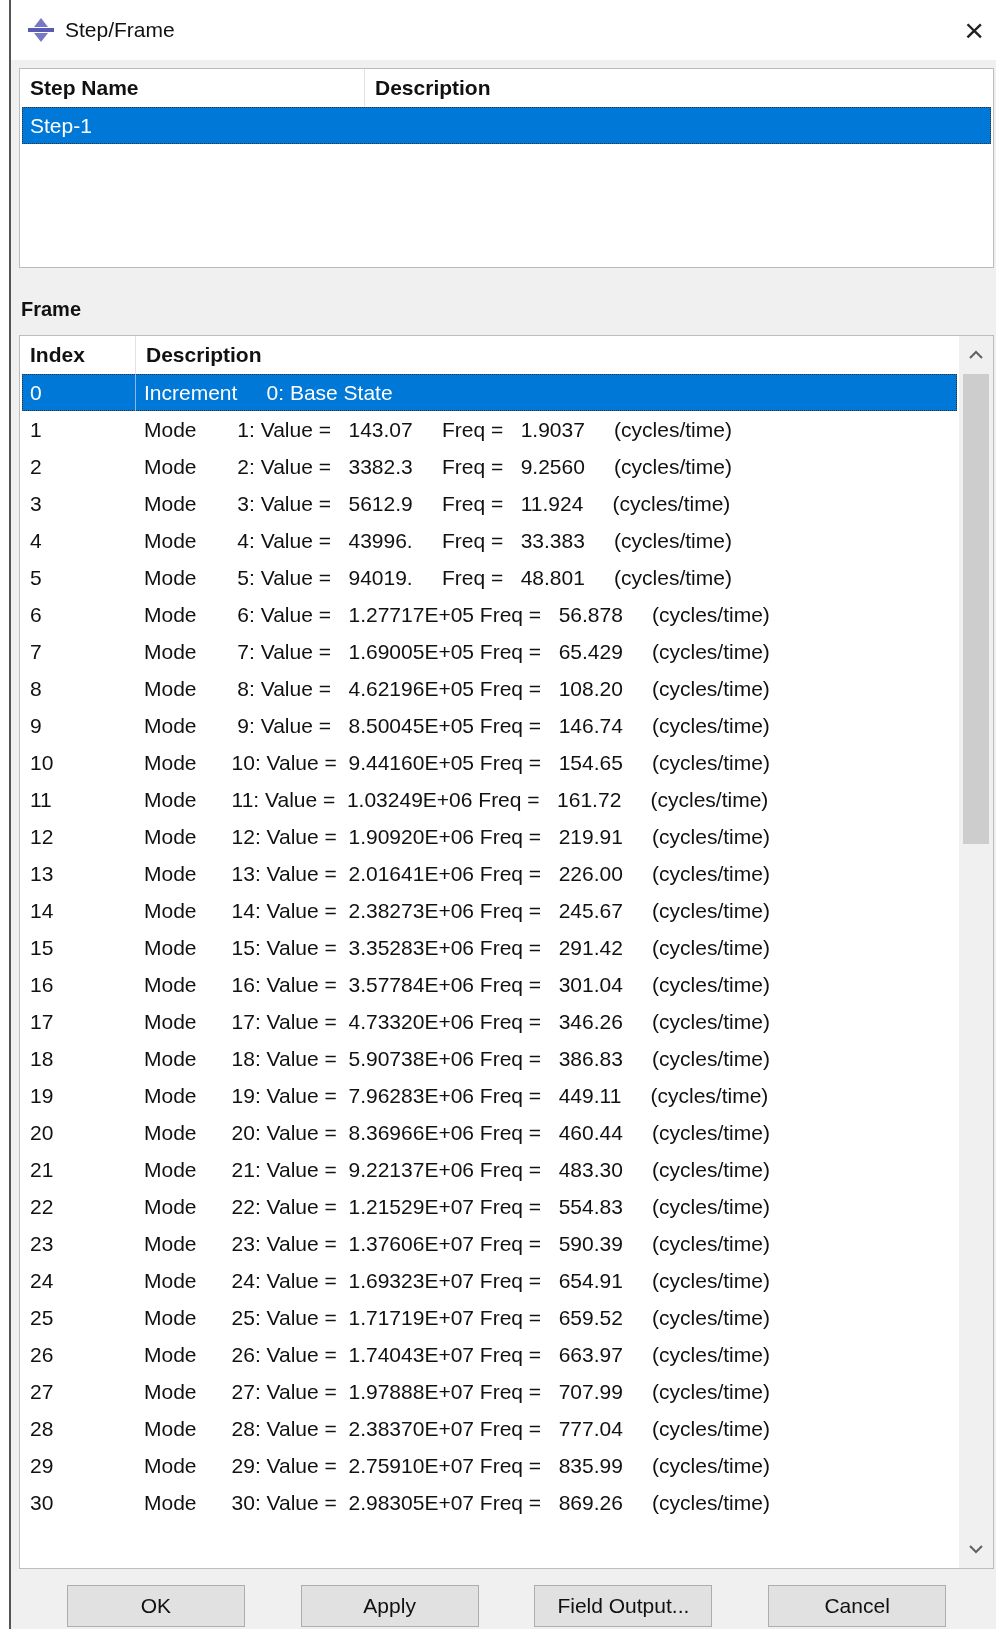 The image size is (996, 1629). What do you see at coordinates (489, 725) in the screenshot?
I see `frame-row: 9 Mode 9: Value = 8.50045E+05 Freq = 146.74 (cycles/time)` at bounding box center [489, 725].